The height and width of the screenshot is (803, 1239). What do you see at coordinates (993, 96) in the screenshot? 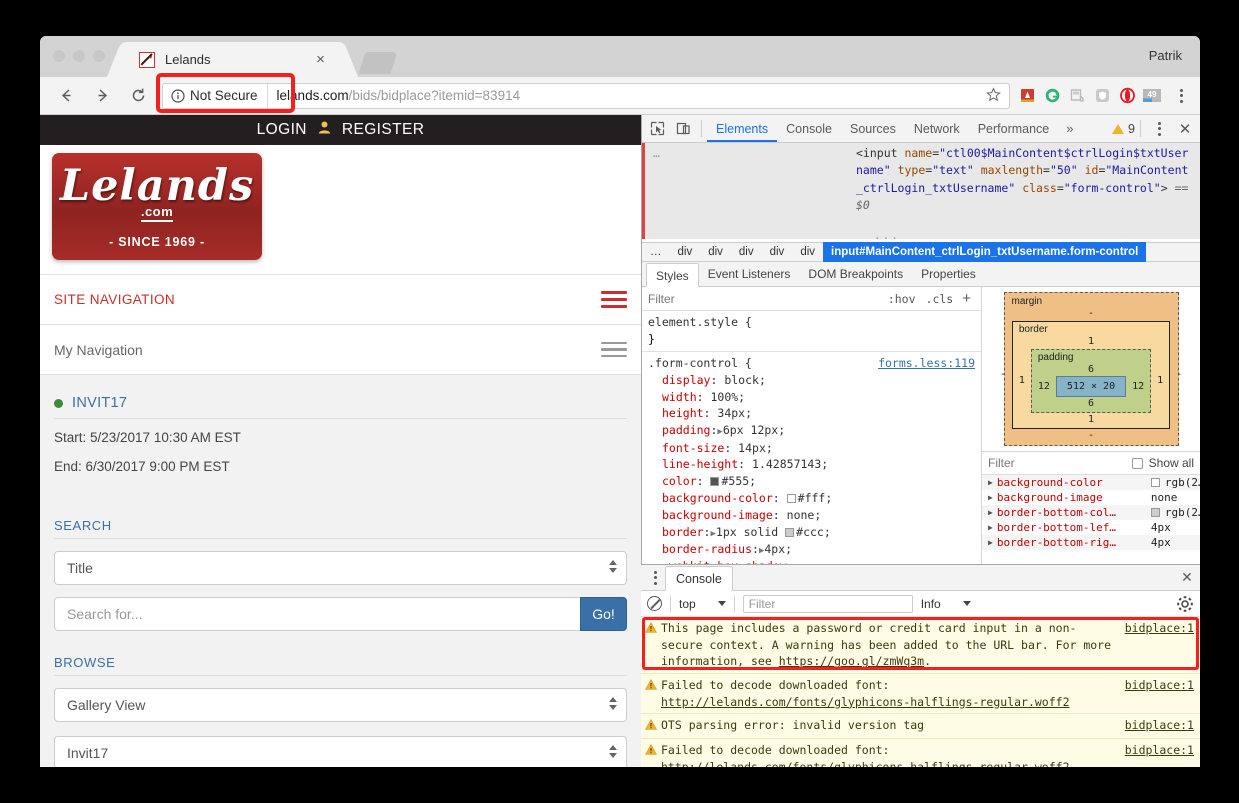
I see `star-icon` at bounding box center [993, 96].